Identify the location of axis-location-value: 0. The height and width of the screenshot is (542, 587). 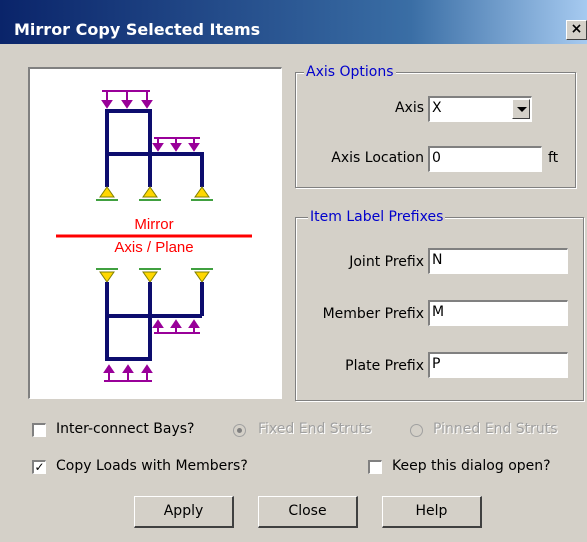
(436, 158).